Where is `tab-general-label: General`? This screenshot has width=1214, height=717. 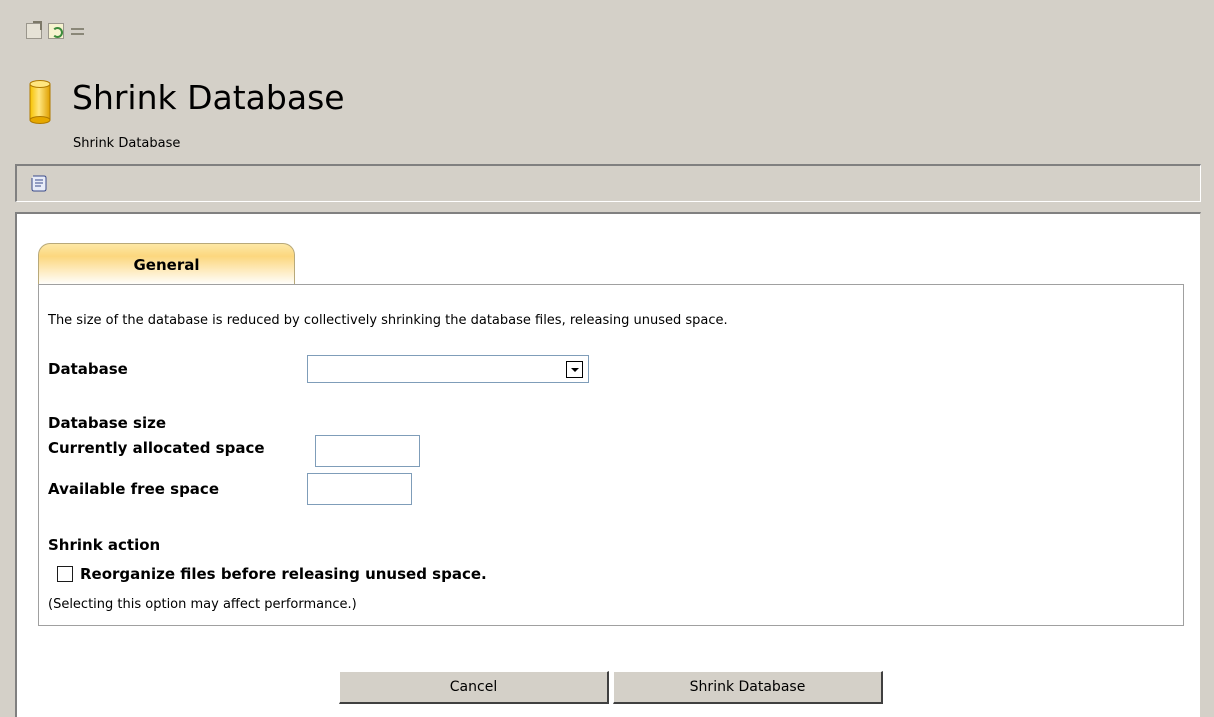
tab-general-label: General is located at coordinates (166, 265).